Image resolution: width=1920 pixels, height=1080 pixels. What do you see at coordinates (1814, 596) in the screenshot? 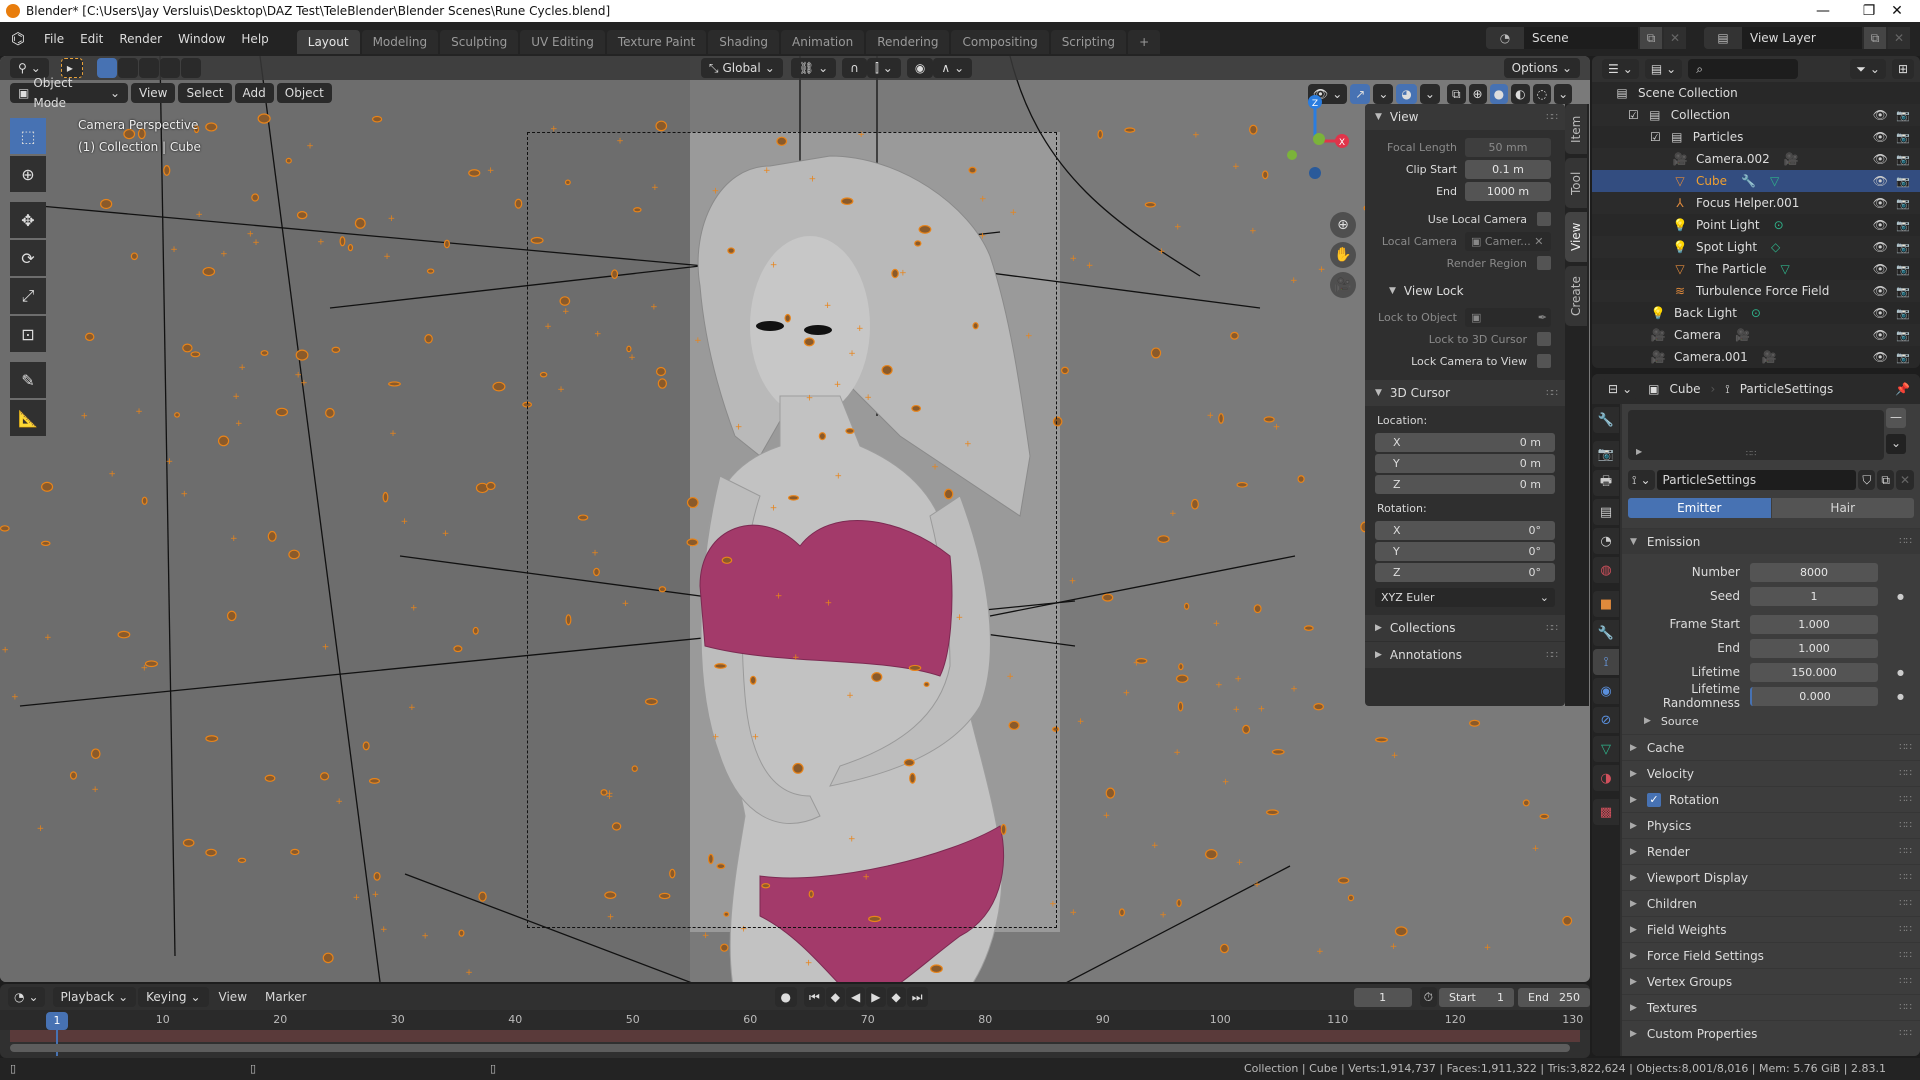
I see `property-value-field: 1` at bounding box center [1814, 596].